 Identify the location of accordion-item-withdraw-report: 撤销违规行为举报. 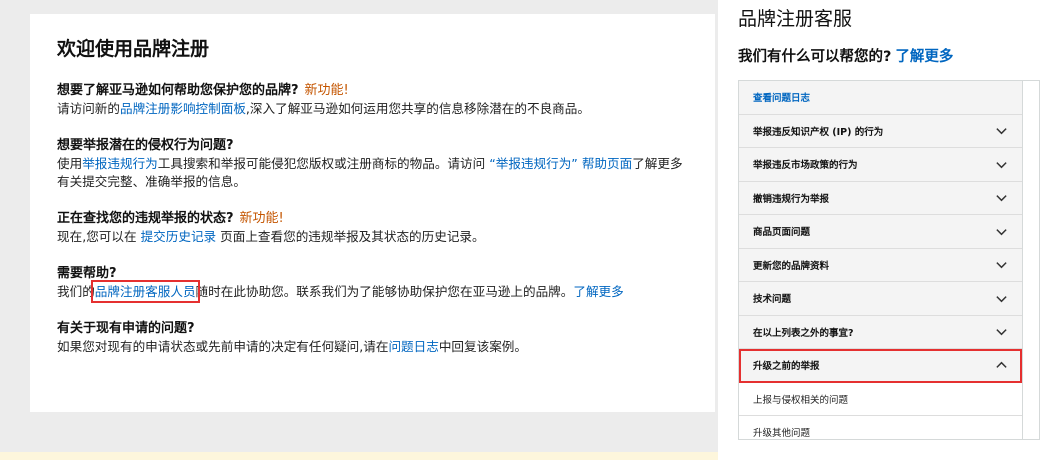
(880, 198).